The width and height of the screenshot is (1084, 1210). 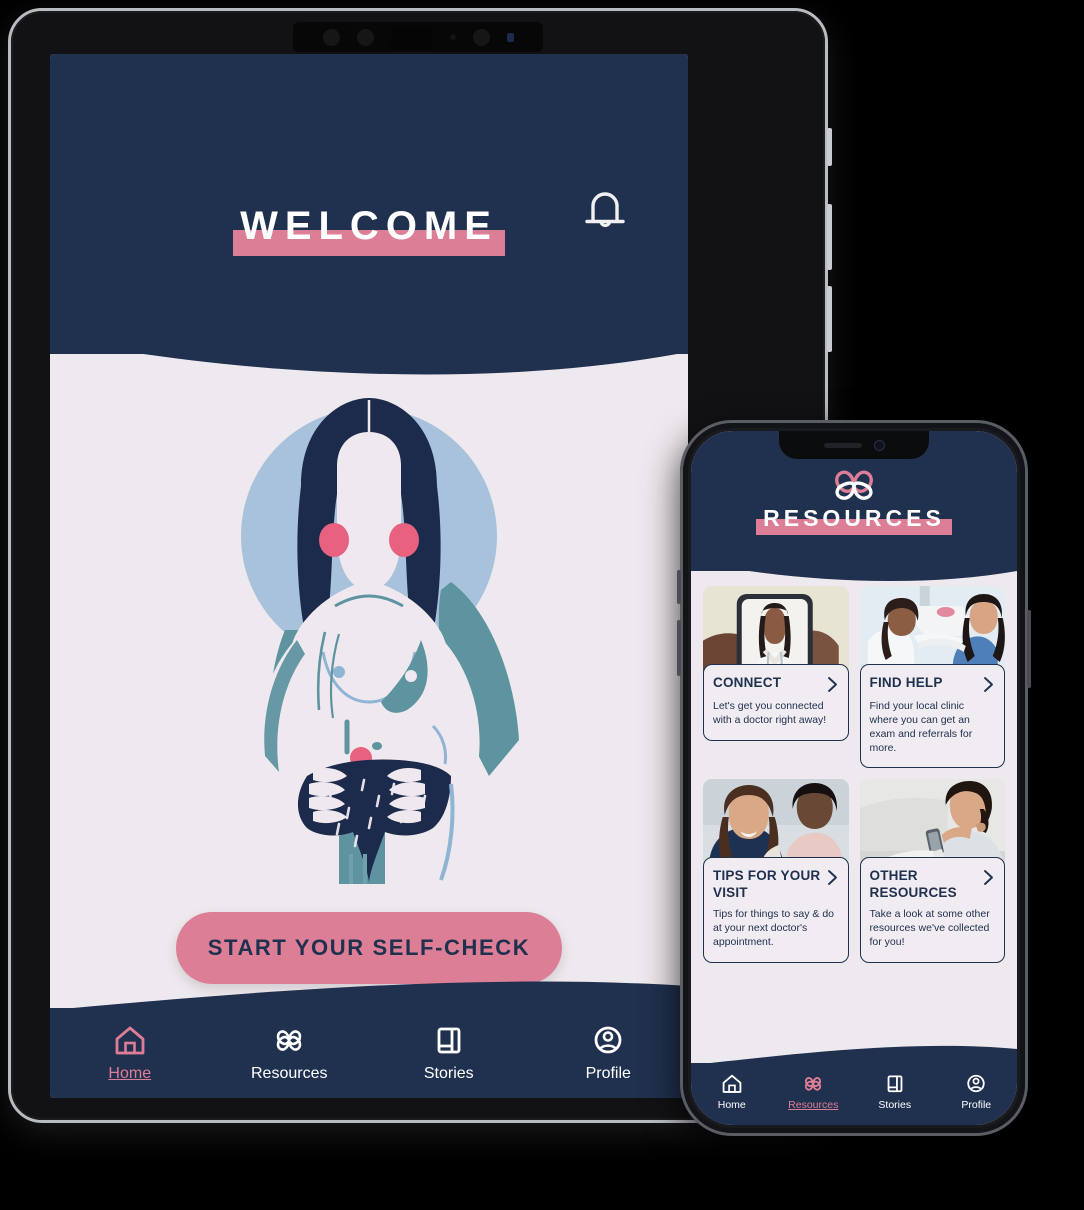 What do you see at coordinates (679, 648) in the screenshot?
I see `phone-volume-button` at bounding box center [679, 648].